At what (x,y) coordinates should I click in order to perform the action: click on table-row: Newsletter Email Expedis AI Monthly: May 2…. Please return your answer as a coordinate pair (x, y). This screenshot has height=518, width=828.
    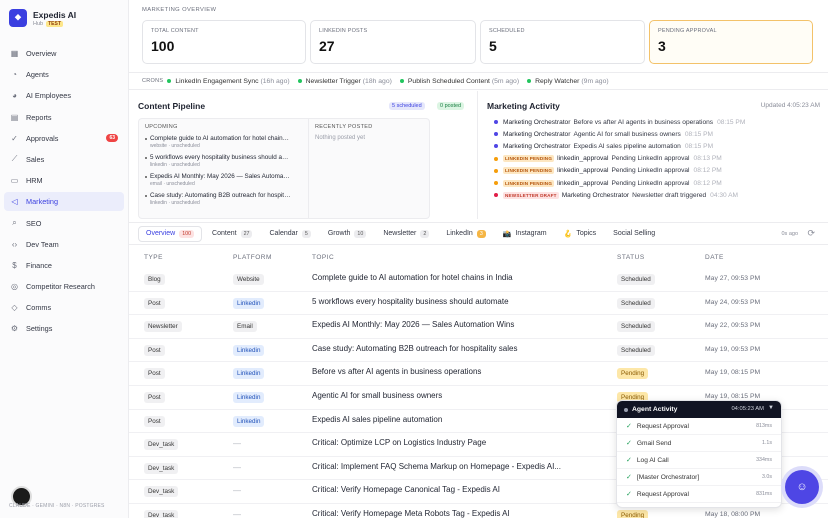
    Looking at the image, I should click on (478, 327).